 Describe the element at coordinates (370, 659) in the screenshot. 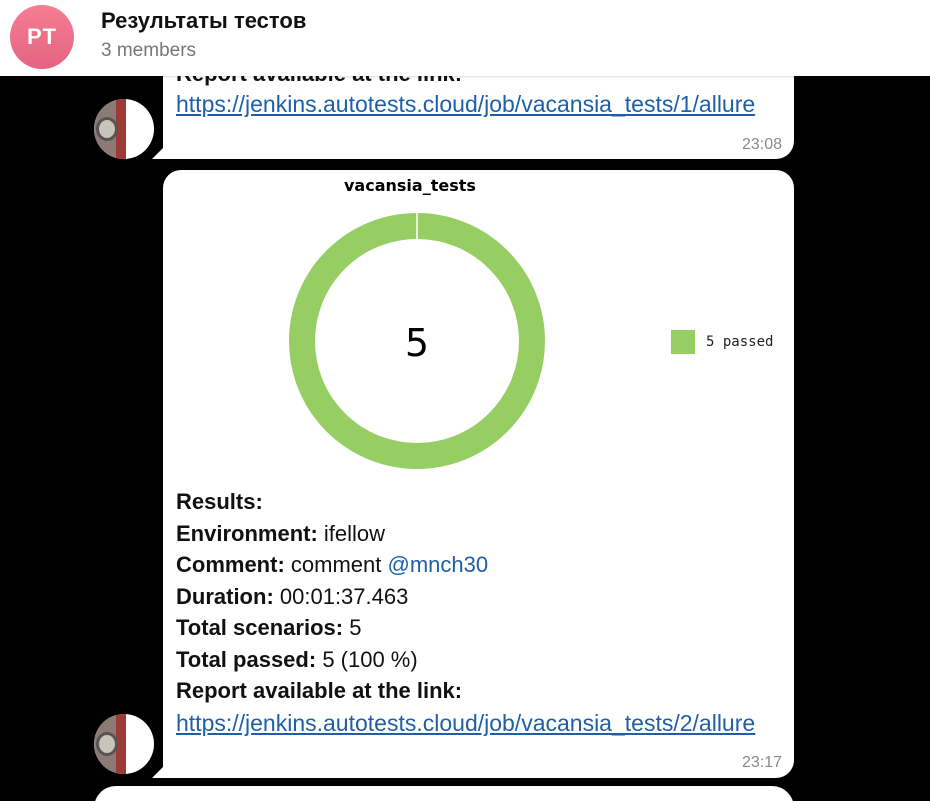

I see `passed-value: 5 (100 %)` at that location.